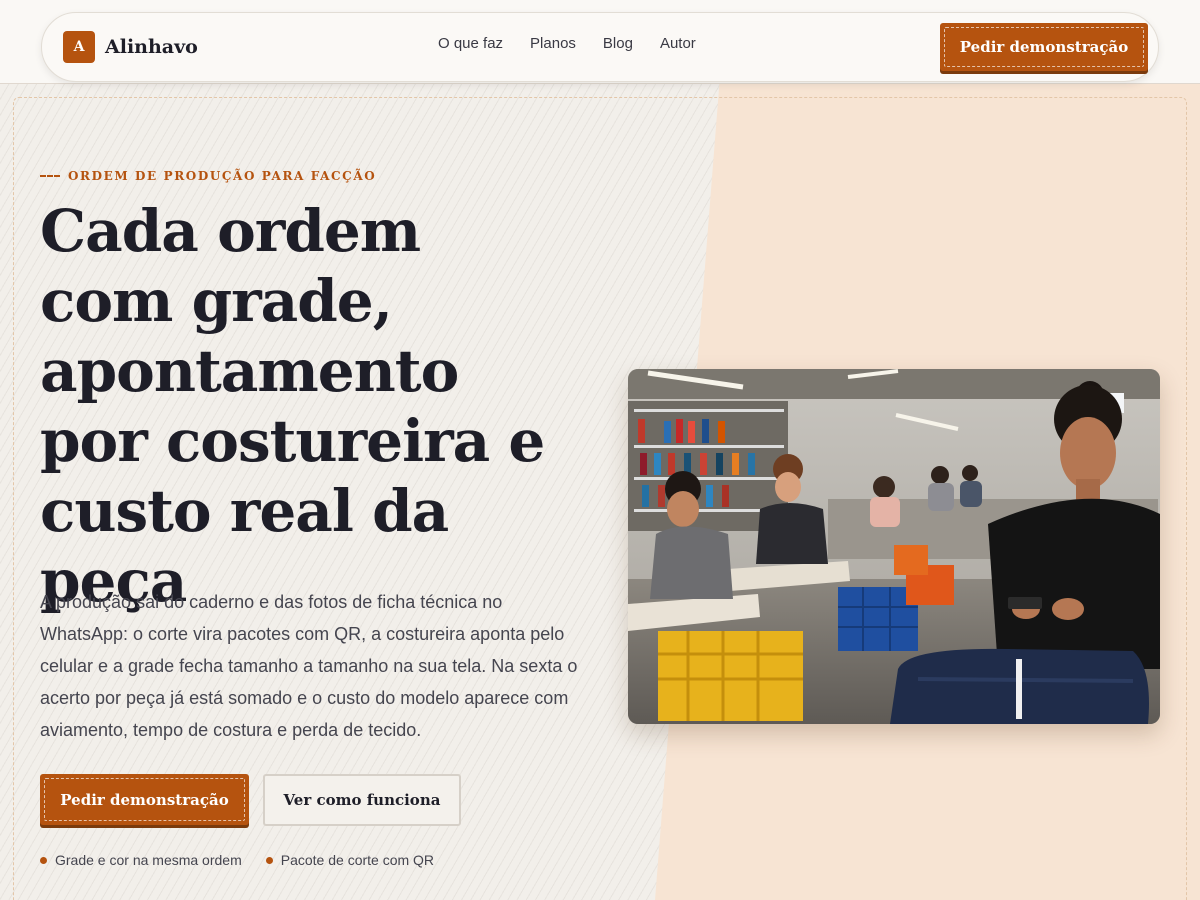 This screenshot has height=900, width=1200. I want to click on feature-item: Pacote de corte com QR, so click(350, 860).